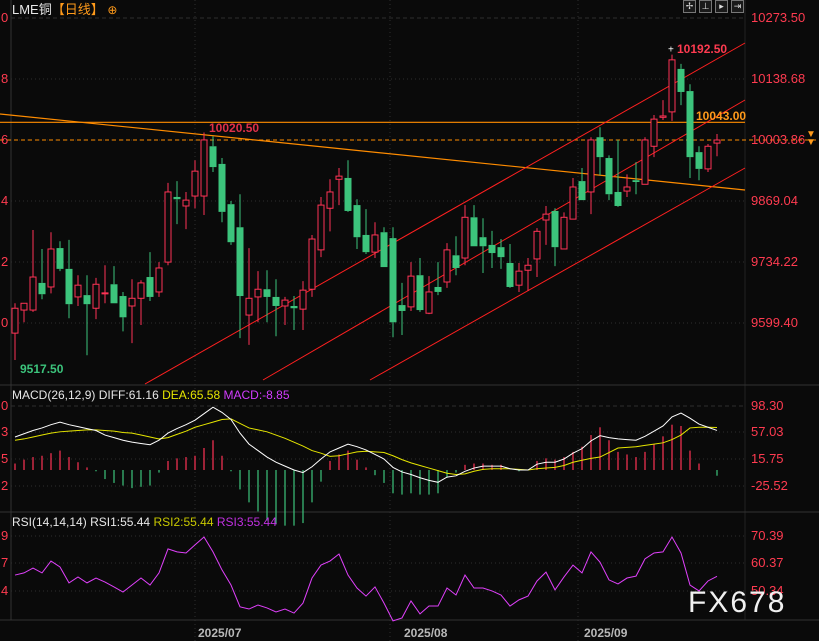  I want to click on chart-title: LME铜【日线】 ⊕, so click(64, 10).